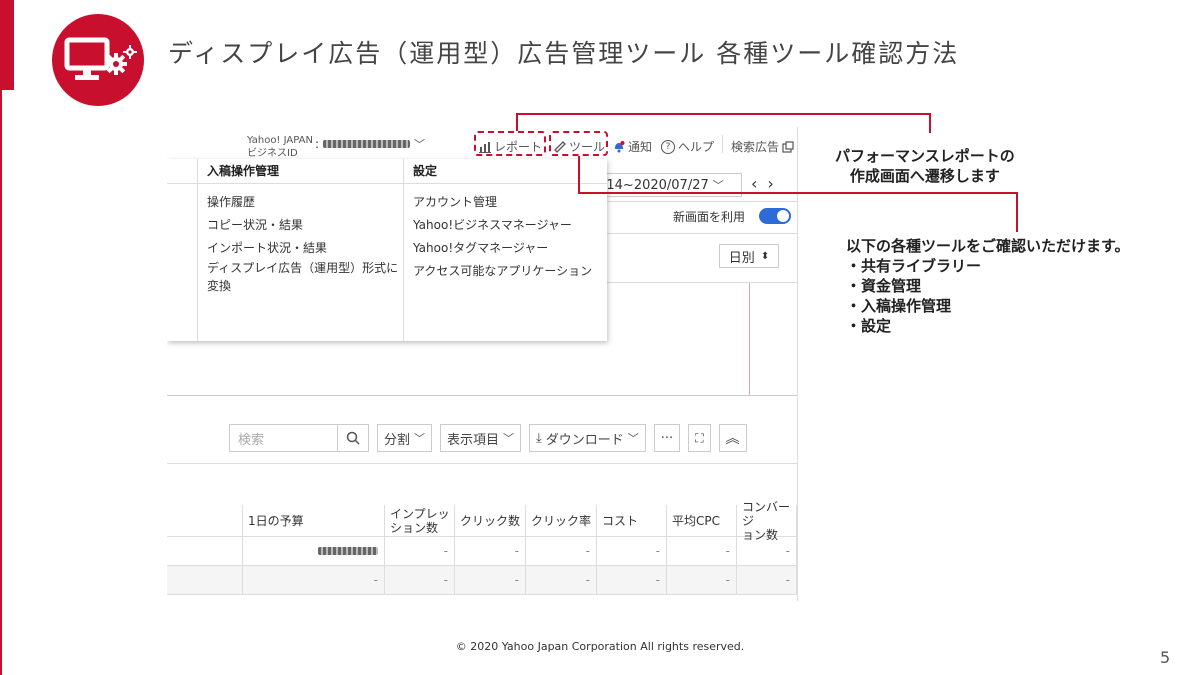 The image size is (1200, 675). I want to click on table-header-text: クリック率, so click(561, 520).